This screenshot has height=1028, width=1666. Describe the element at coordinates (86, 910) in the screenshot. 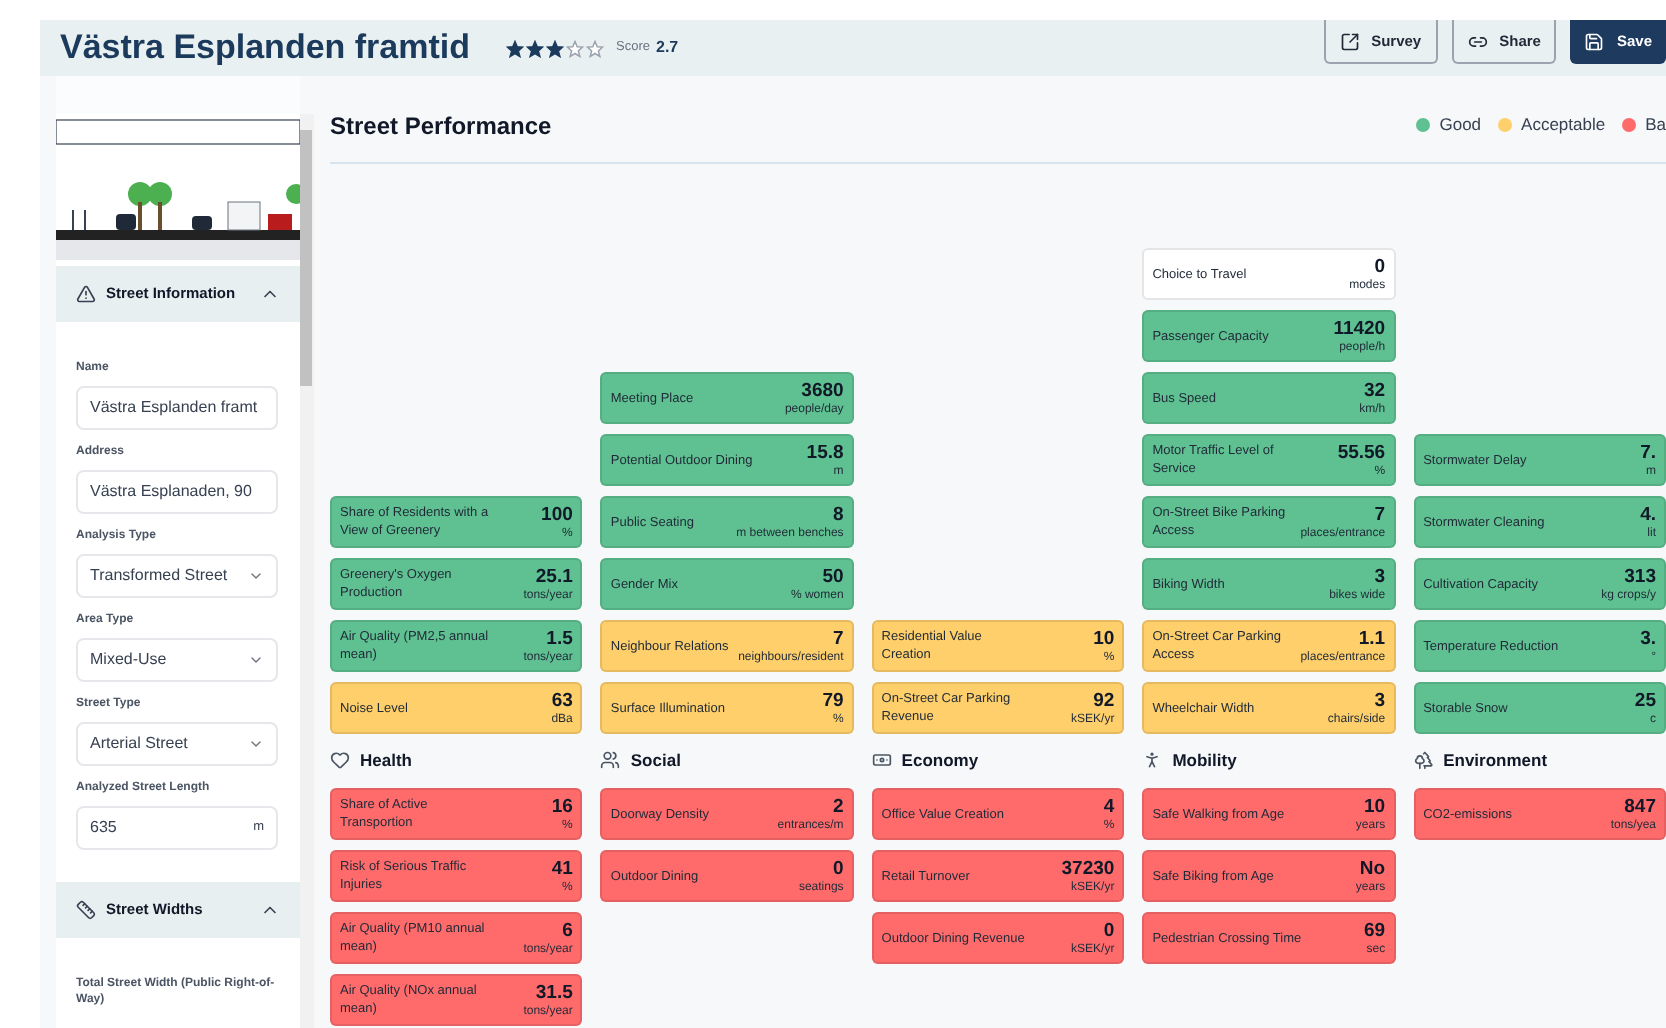

I see `ruler-icon` at that location.